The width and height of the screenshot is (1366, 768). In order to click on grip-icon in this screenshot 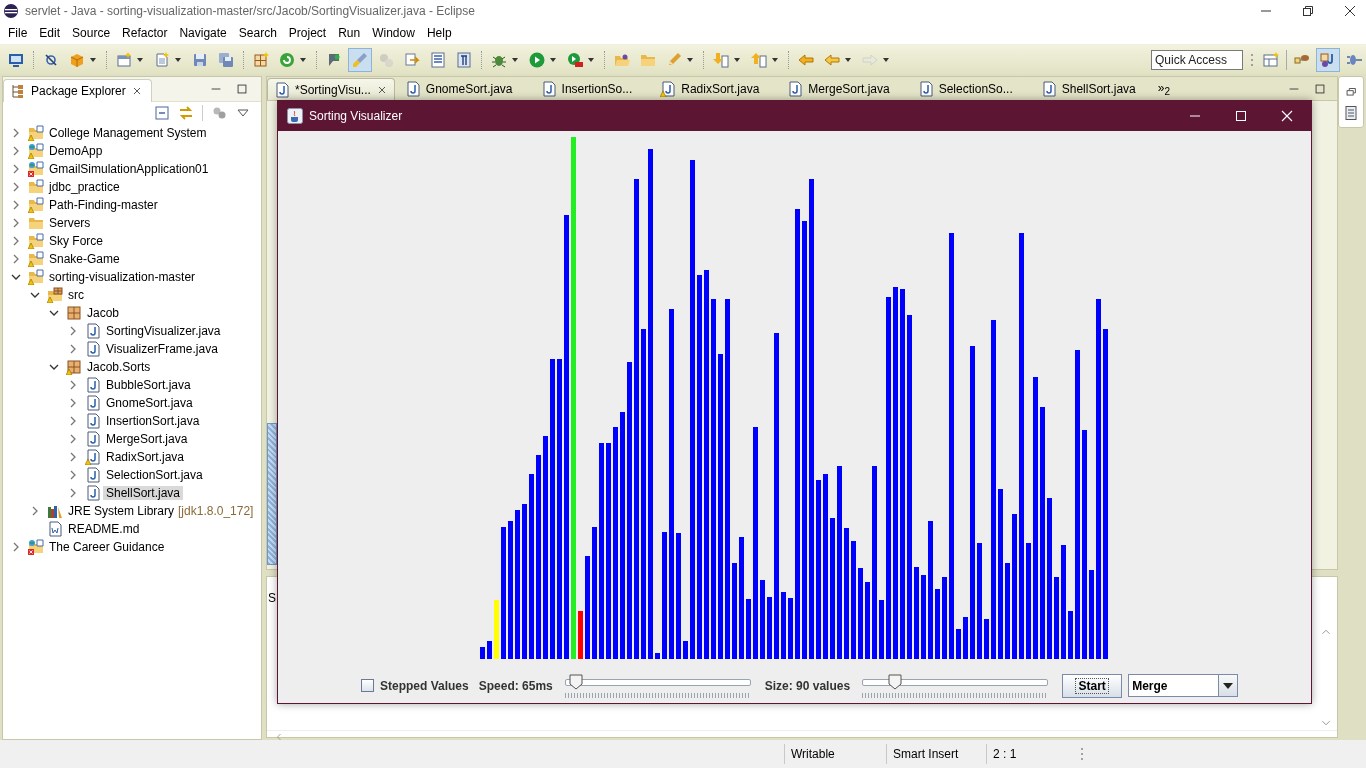, I will do `click(1252, 59)`.